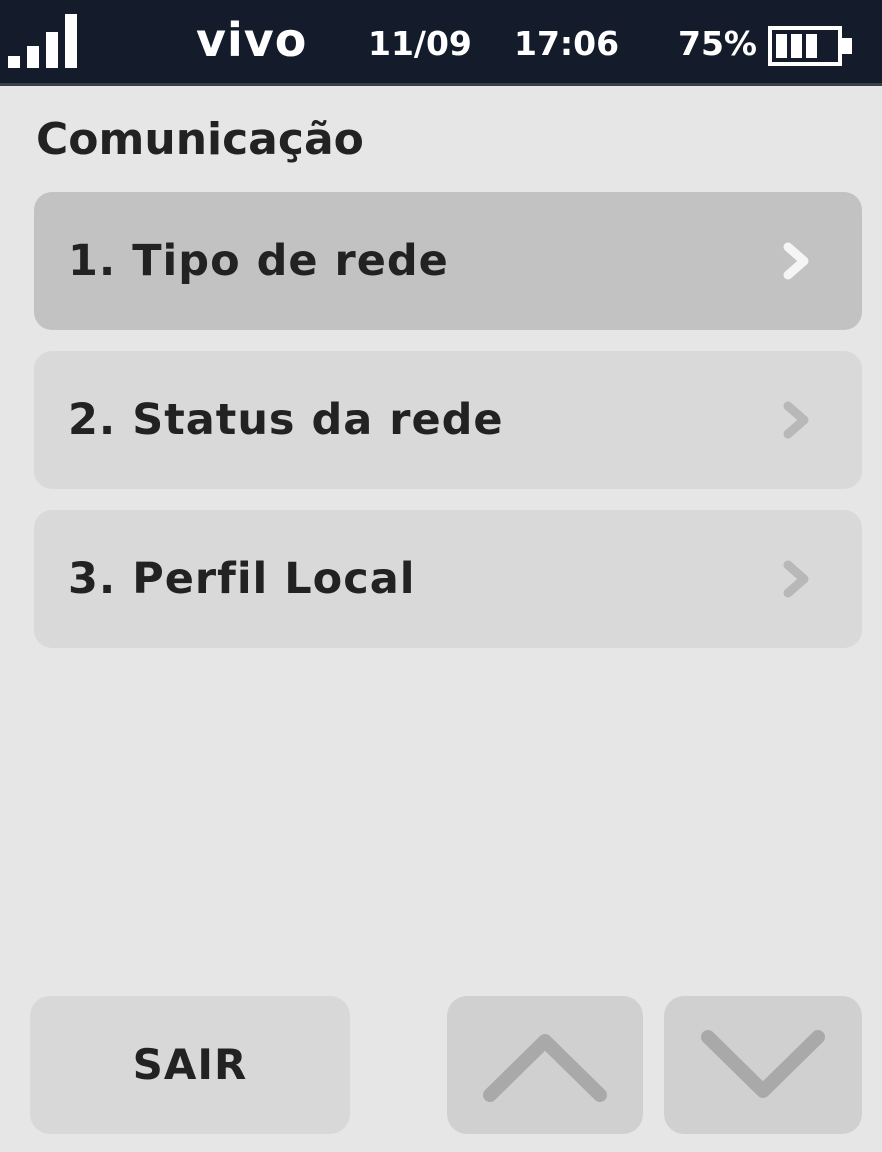  Describe the element at coordinates (258, 261) in the screenshot. I see `menu-item-label: 1. Tipo de rede` at that location.